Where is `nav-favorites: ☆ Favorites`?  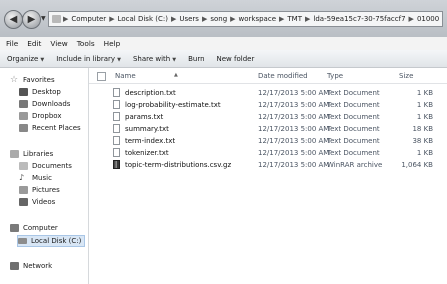 nav-favorites: ☆ Favorites is located at coordinates (32, 80).